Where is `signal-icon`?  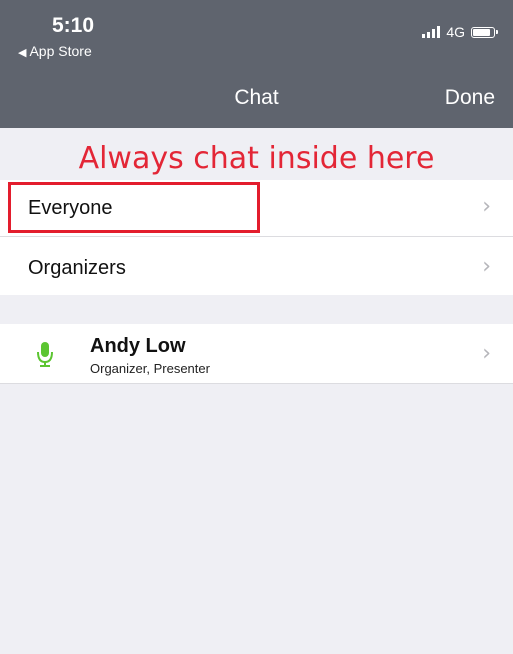
signal-icon is located at coordinates (431, 32).